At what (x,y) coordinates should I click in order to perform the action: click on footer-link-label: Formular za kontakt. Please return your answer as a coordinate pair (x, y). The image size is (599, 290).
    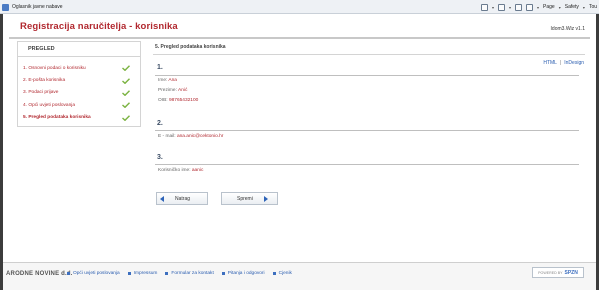
    Looking at the image, I should click on (192, 273).